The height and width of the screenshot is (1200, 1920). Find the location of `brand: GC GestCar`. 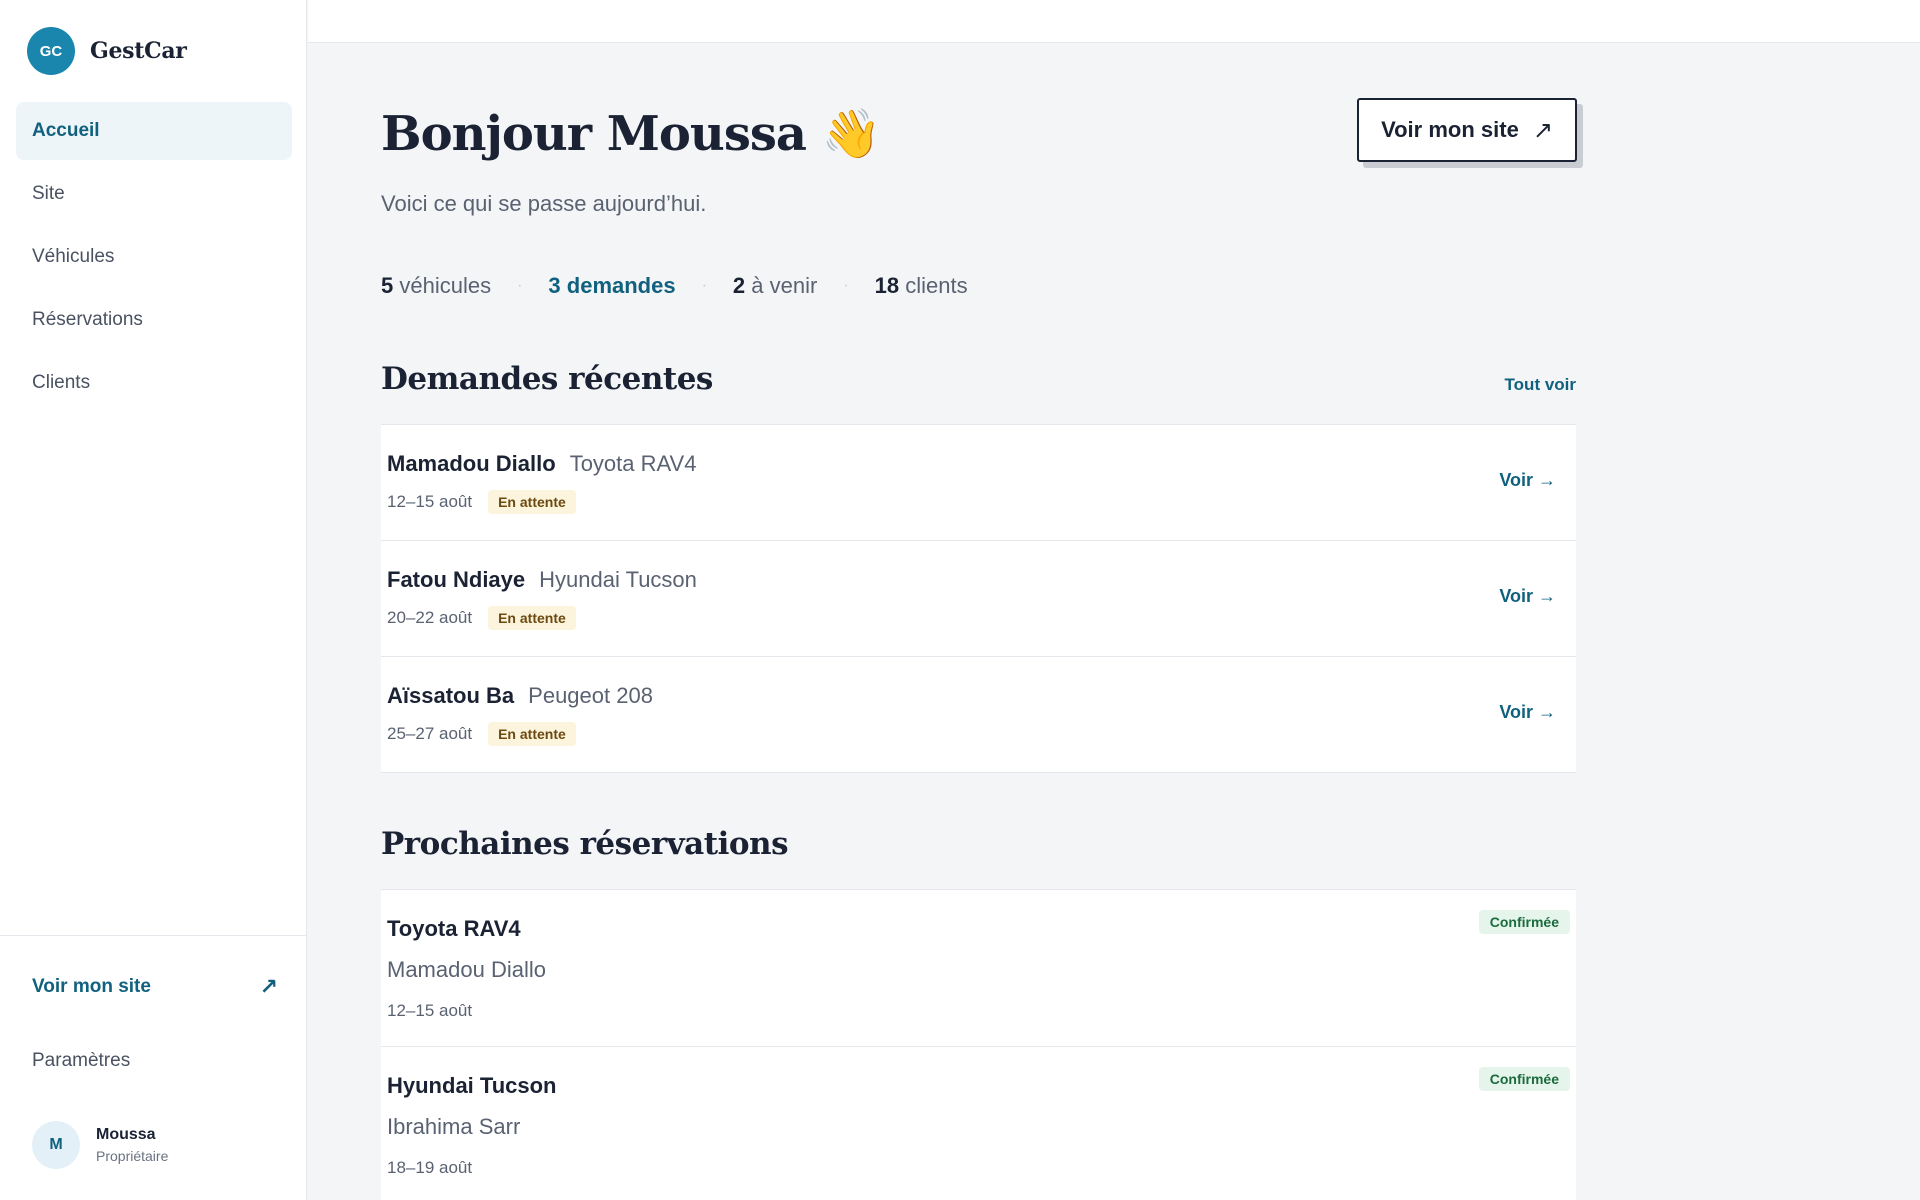

brand: GC GestCar is located at coordinates (107, 51).